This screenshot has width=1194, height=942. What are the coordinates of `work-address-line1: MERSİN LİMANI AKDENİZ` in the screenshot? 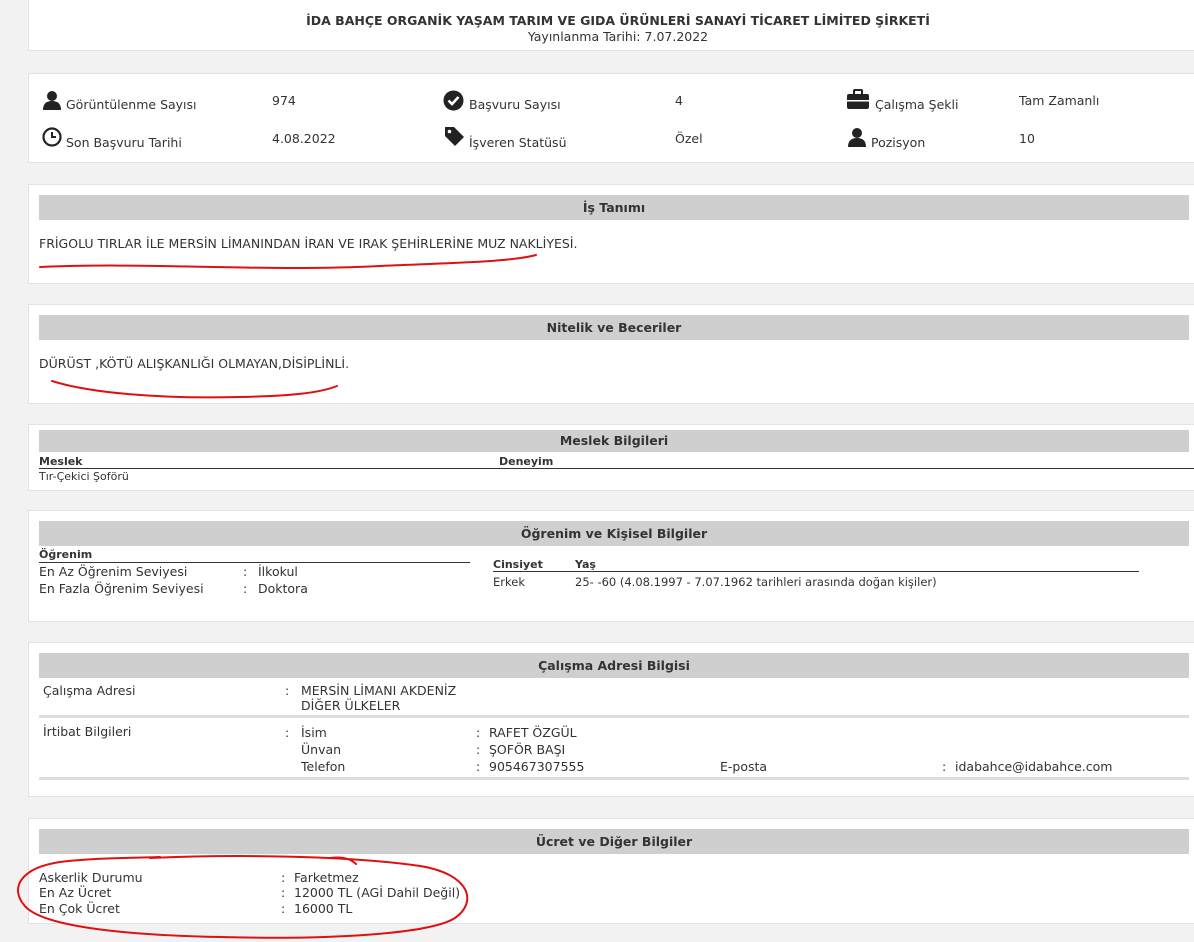 It's located at (379, 690).